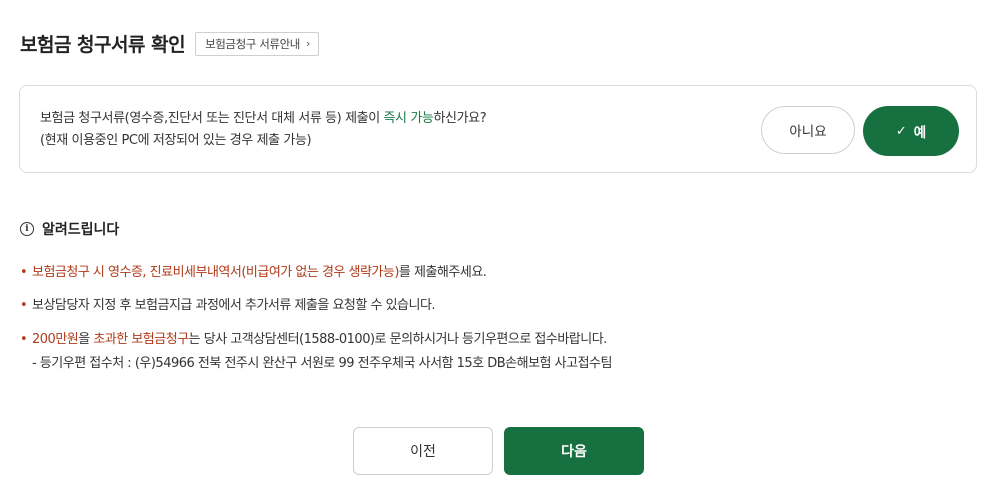 The width and height of the screenshot is (991, 492). What do you see at coordinates (460, 118) in the screenshot?
I see `question-suffix: 하신가요?` at bounding box center [460, 118].